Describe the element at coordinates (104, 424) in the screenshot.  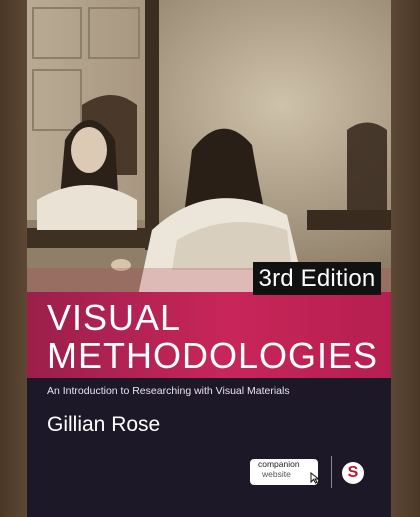
I see `author: Gillian Rose` at that location.